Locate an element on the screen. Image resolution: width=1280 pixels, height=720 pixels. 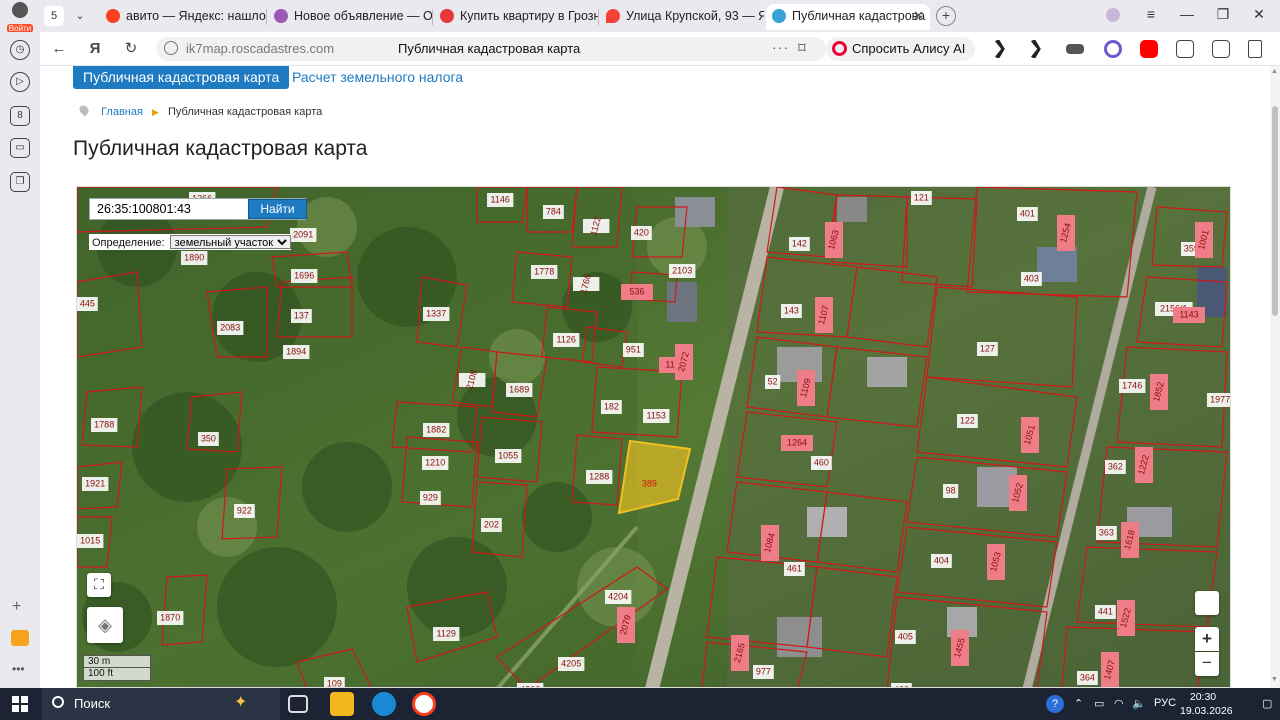
parcel-label: 2072 is located at coordinates (684, 362).